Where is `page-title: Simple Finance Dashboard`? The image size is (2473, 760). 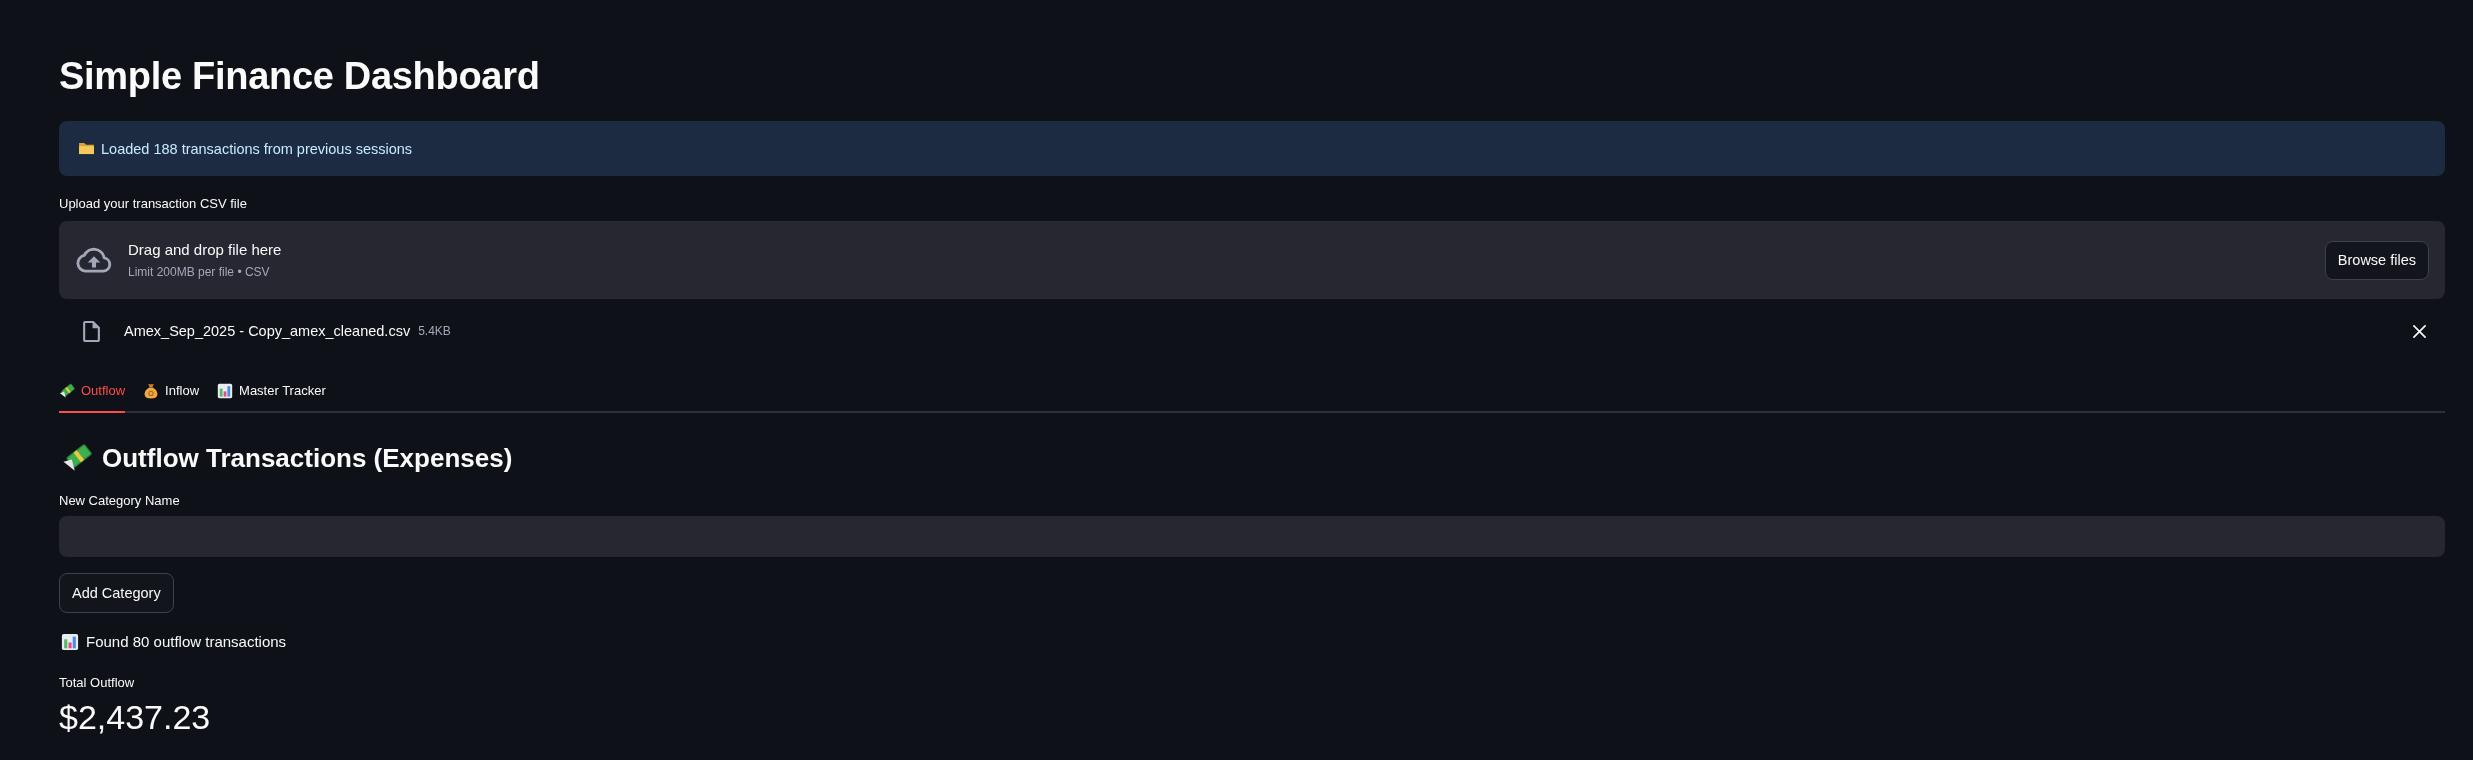 page-title: Simple Finance Dashboard is located at coordinates (299, 76).